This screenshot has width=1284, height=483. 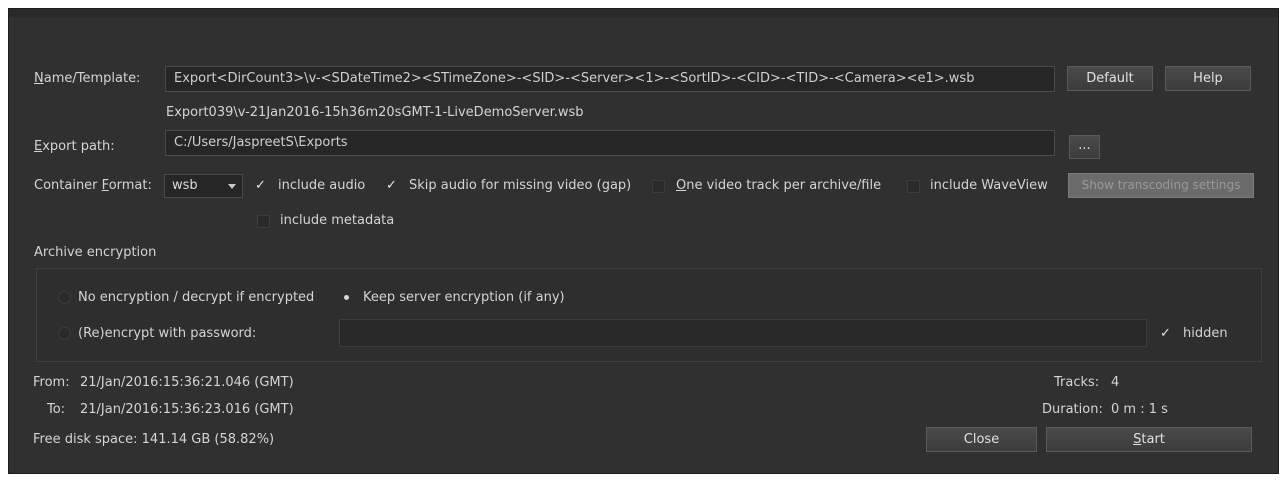 I want to click on hidden-checkbox: ✓, so click(x=1165, y=333).